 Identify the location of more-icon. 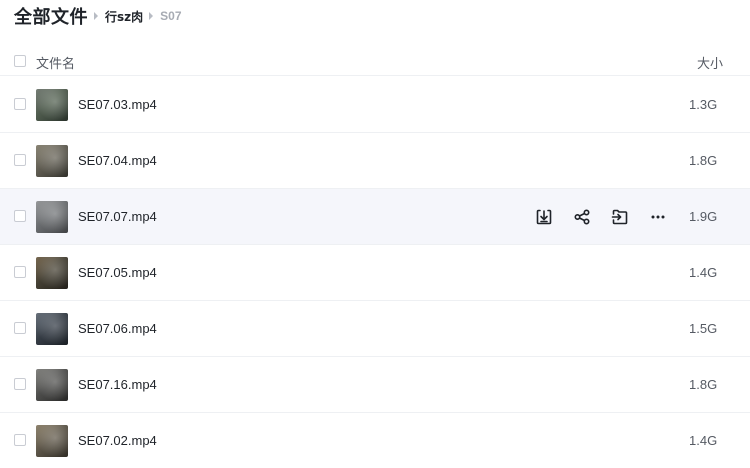
(658, 217).